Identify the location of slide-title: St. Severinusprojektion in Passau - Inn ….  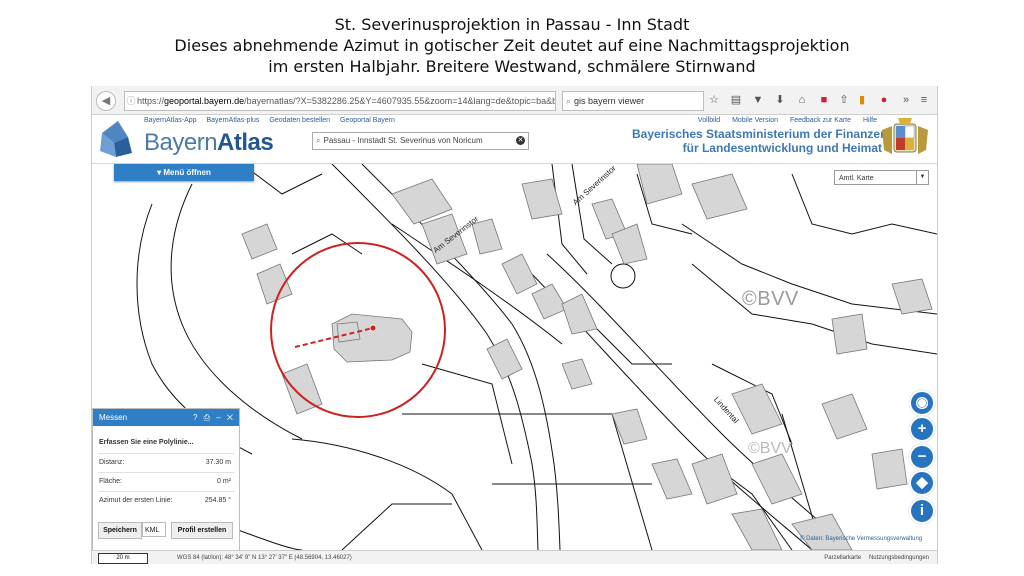
(512, 45).